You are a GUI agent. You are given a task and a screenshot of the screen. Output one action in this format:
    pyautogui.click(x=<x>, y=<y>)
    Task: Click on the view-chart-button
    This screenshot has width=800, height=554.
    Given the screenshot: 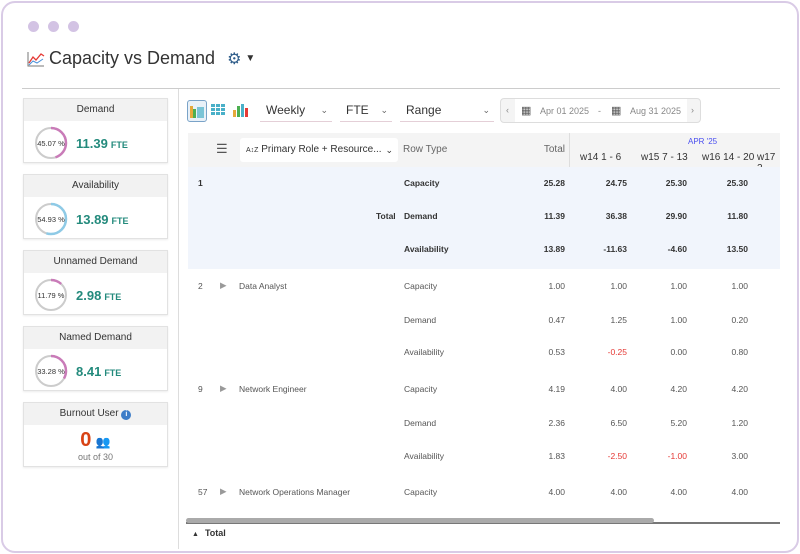 What is the action you would take?
    pyautogui.click(x=241, y=111)
    